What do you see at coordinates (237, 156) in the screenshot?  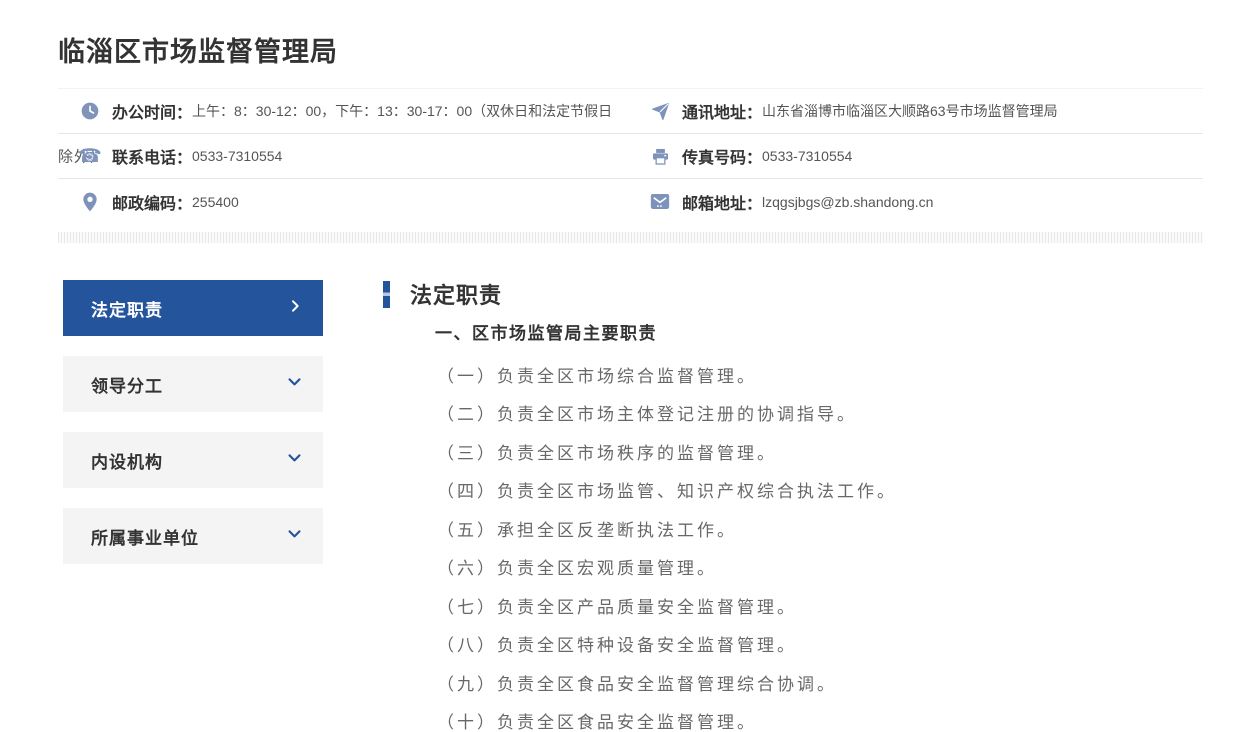 I see `phone-value: 0533-7310554` at bounding box center [237, 156].